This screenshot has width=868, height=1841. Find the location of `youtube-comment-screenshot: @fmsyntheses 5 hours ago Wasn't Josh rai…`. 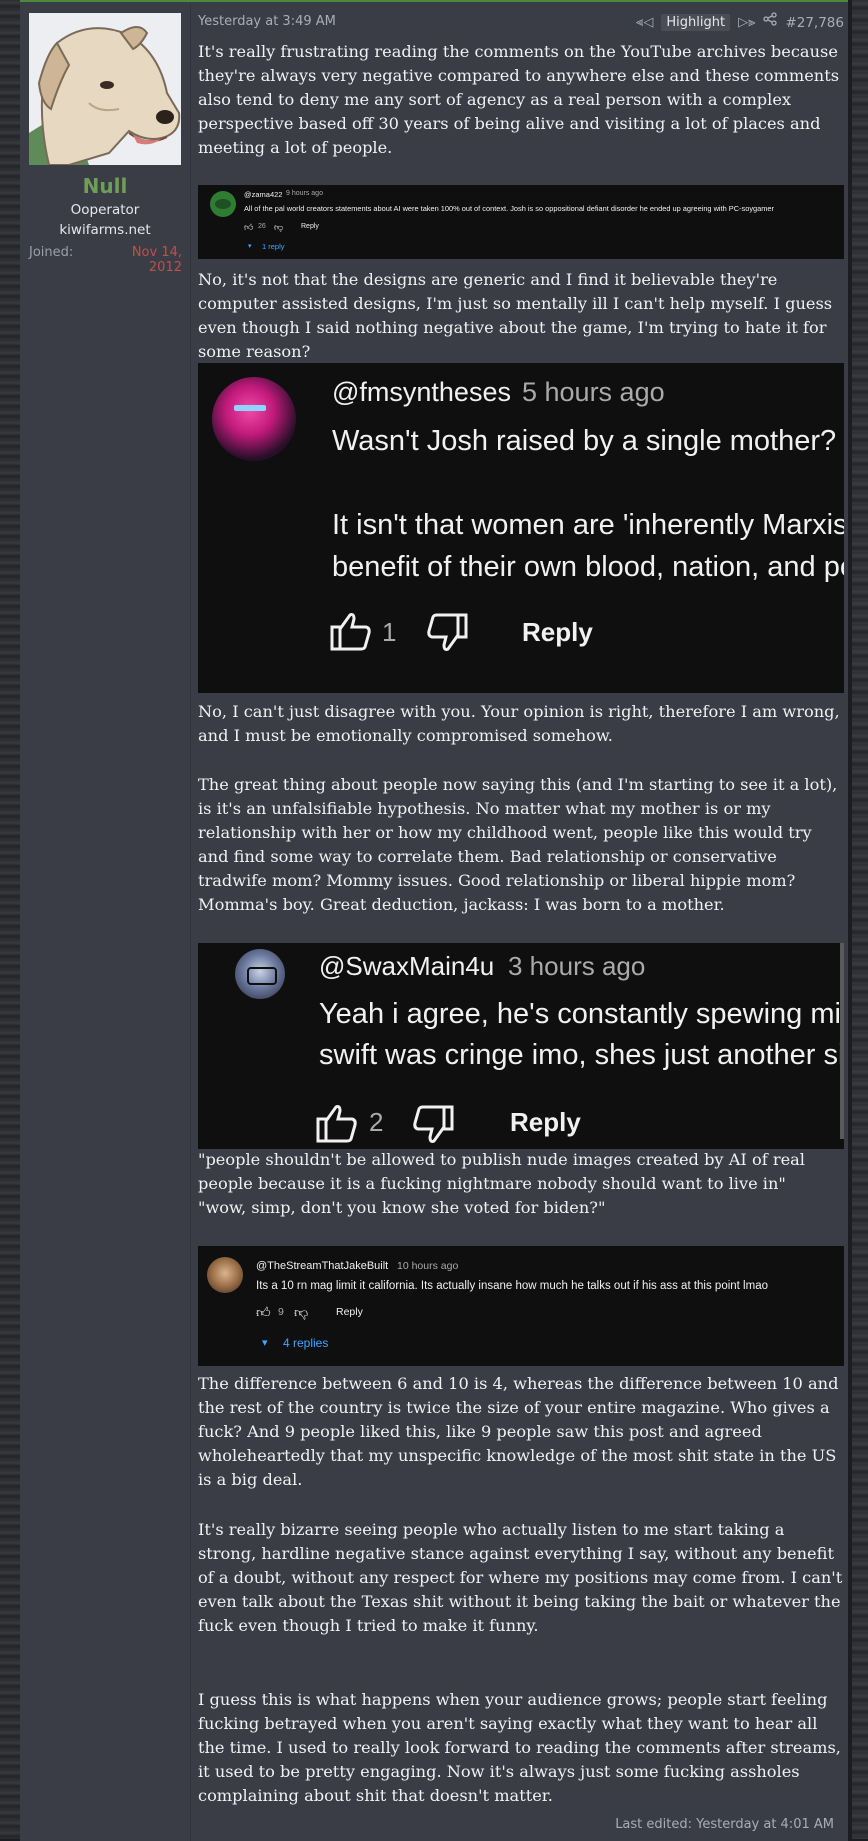

youtube-comment-screenshot: @fmsyntheses 5 hours ago Wasn't Josh rai… is located at coordinates (521, 528).